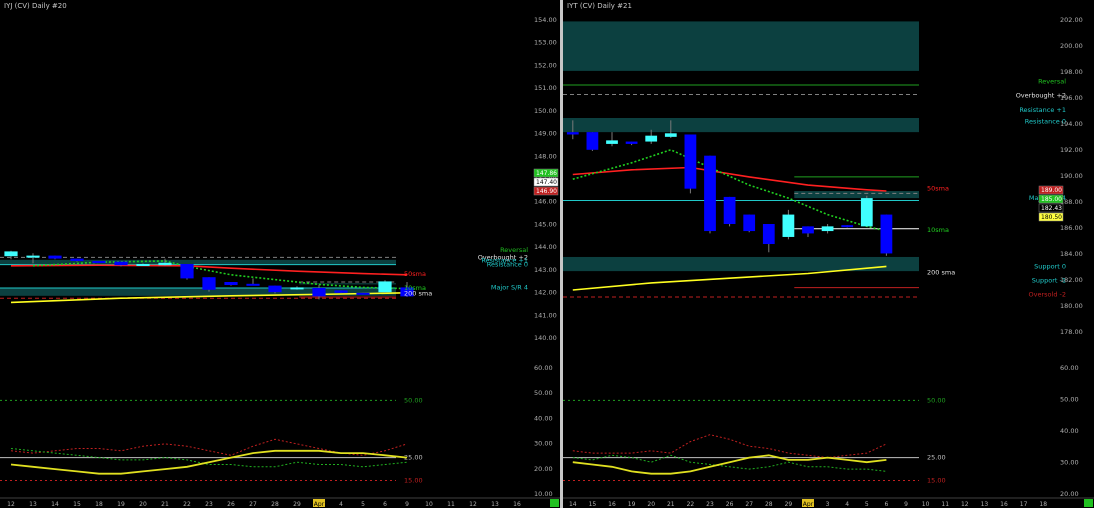 The height and width of the screenshot is (508, 1094). What do you see at coordinates (1051, 217) in the screenshot?
I see `price-tag-text: 180.50` at bounding box center [1051, 217].